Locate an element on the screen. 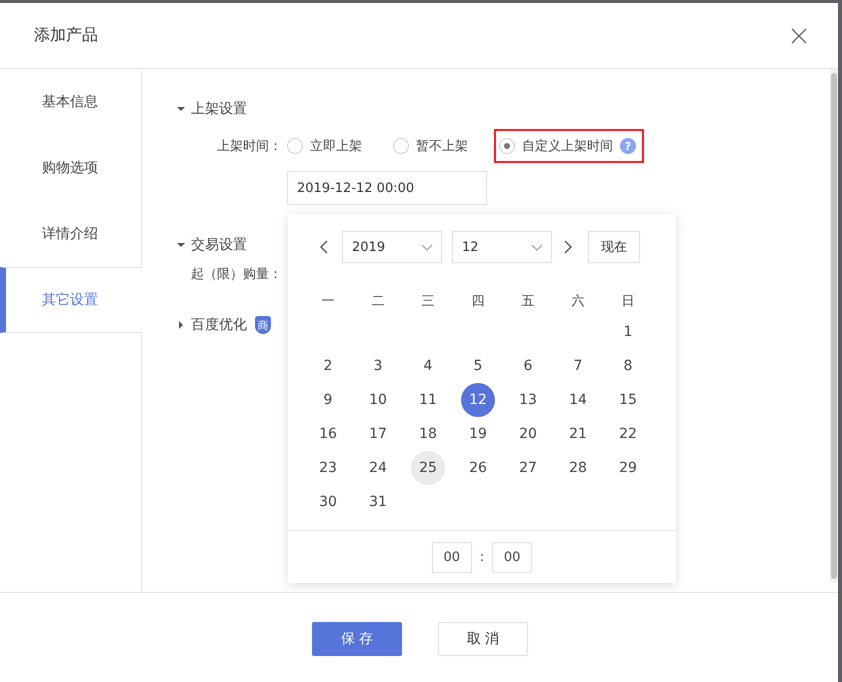 Image resolution: width=842 pixels, height=682 pixels. calendar-day: 30 is located at coordinates (328, 502).